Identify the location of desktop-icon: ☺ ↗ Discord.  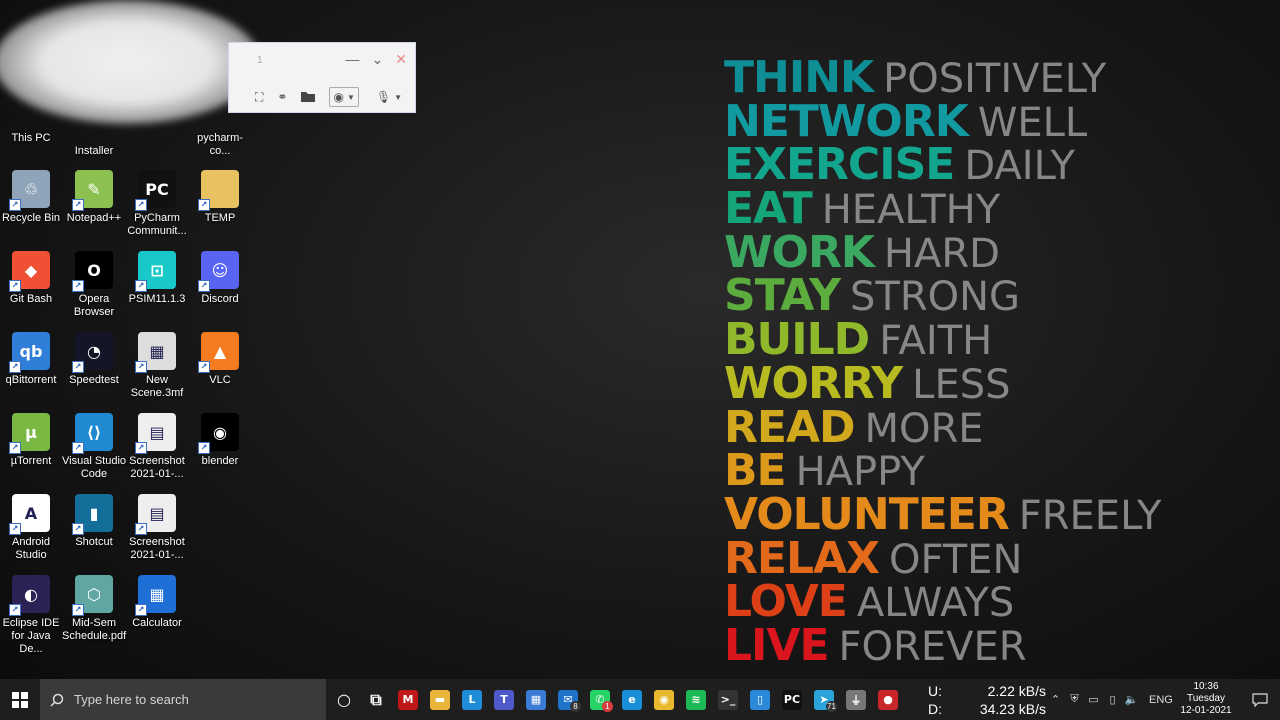
(220, 278).